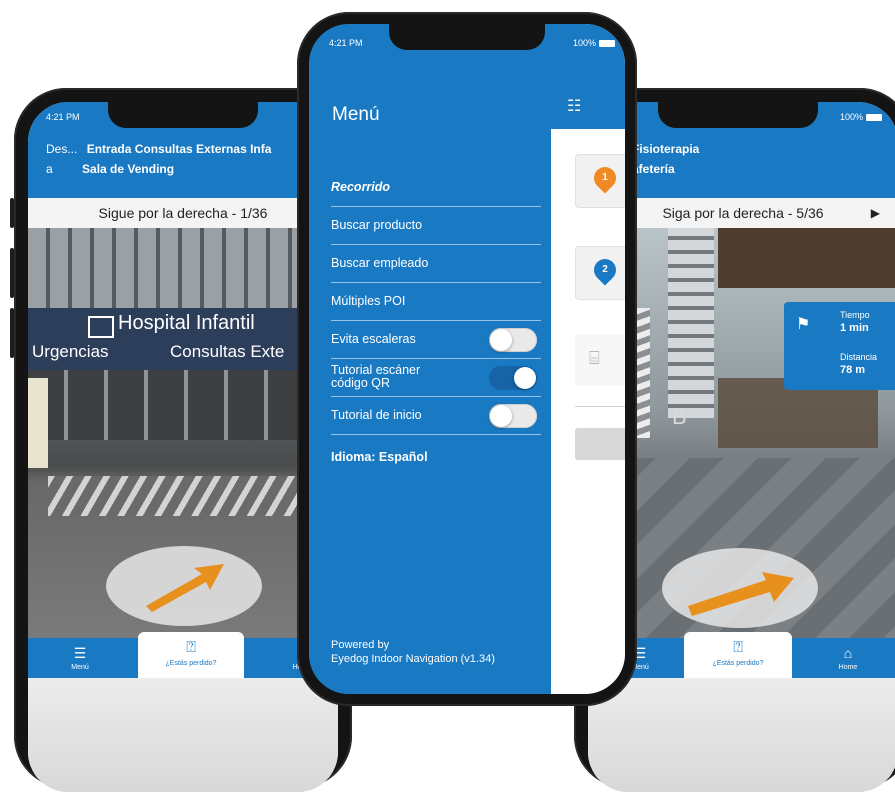  Describe the element at coordinates (600, 444) in the screenshot. I see `peek-button` at that location.